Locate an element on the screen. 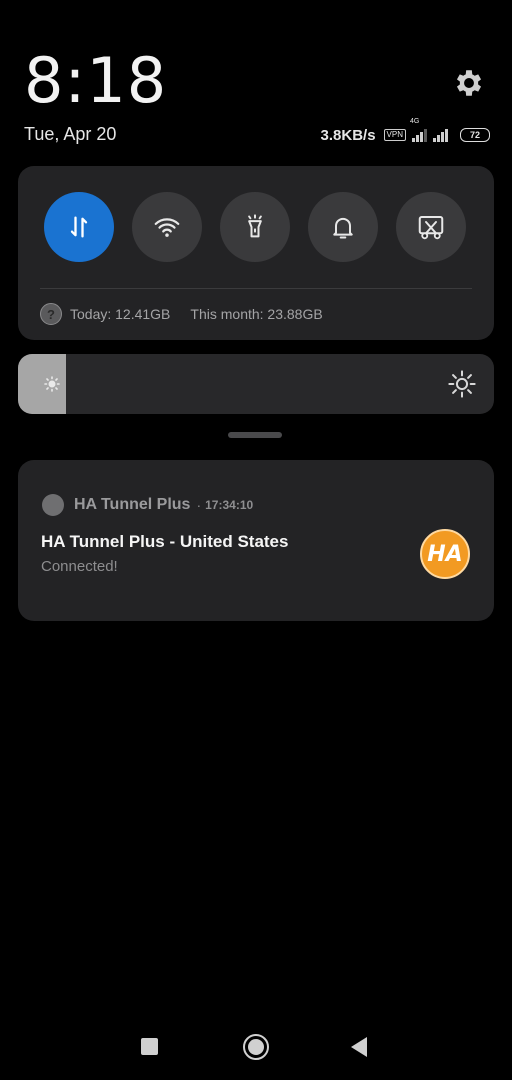  recents-square-icon is located at coordinates (149, 1046).